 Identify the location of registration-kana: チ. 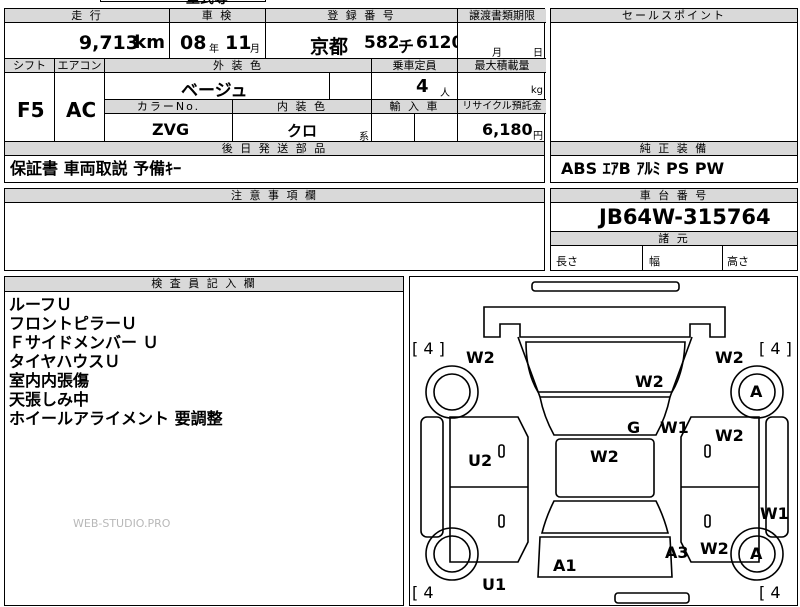
(406, 46).